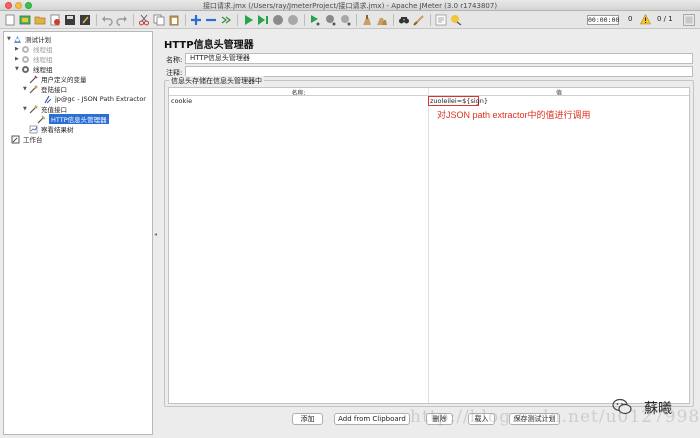  What do you see at coordinates (344, 19) in the screenshot?
I see `remote-shutdown-icon` at bounding box center [344, 19].